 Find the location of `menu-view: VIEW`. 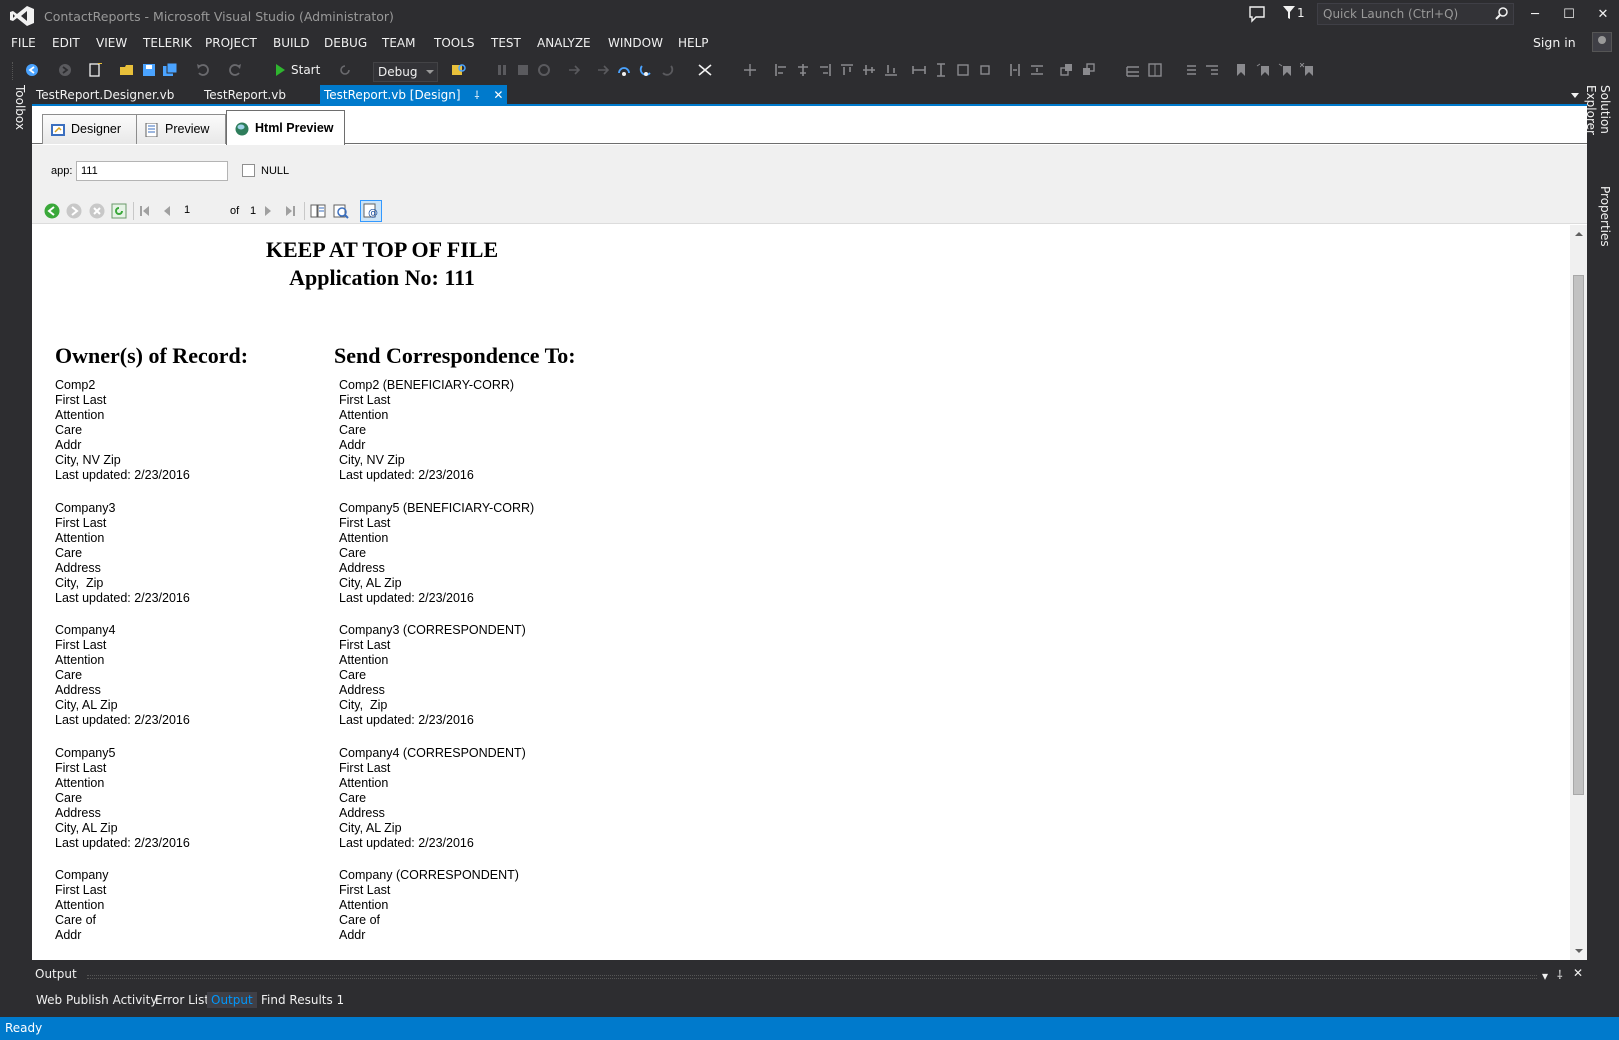

menu-view: VIEW is located at coordinates (111, 43).